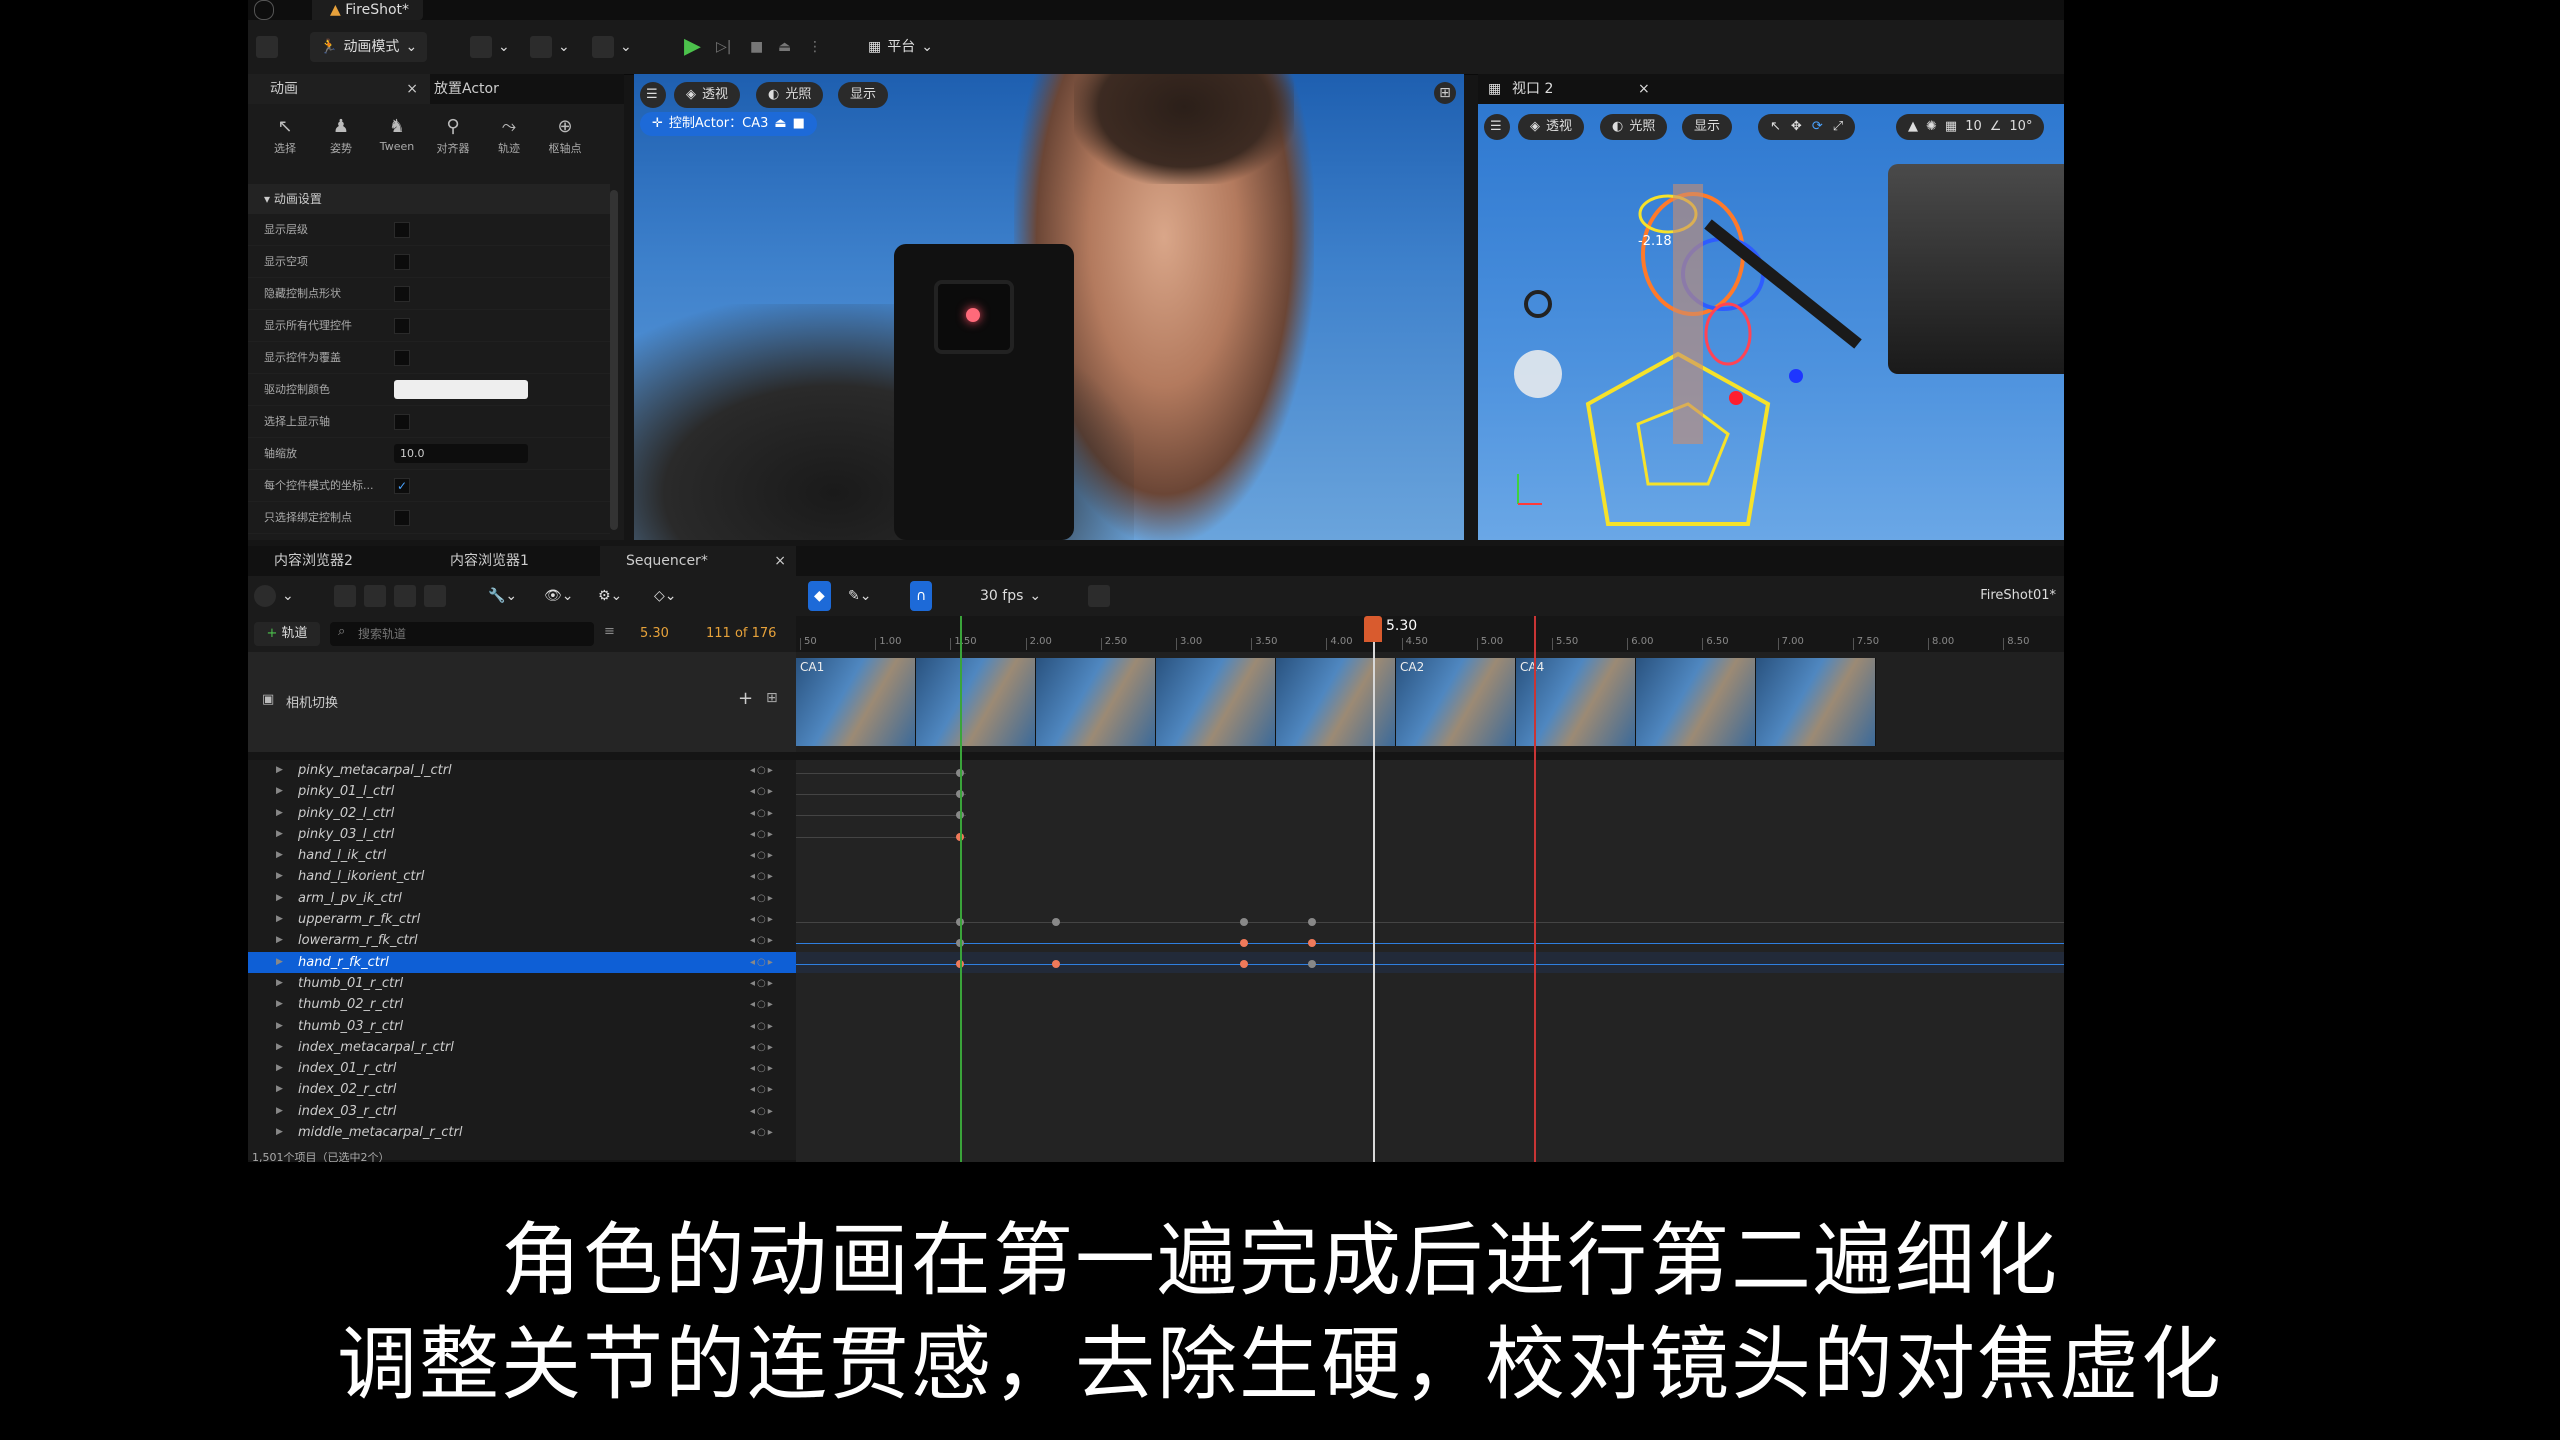  Describe the element at coordinates (397, 142) in the screenshot. I see `mode-tween: ♞ Tween` at that location.